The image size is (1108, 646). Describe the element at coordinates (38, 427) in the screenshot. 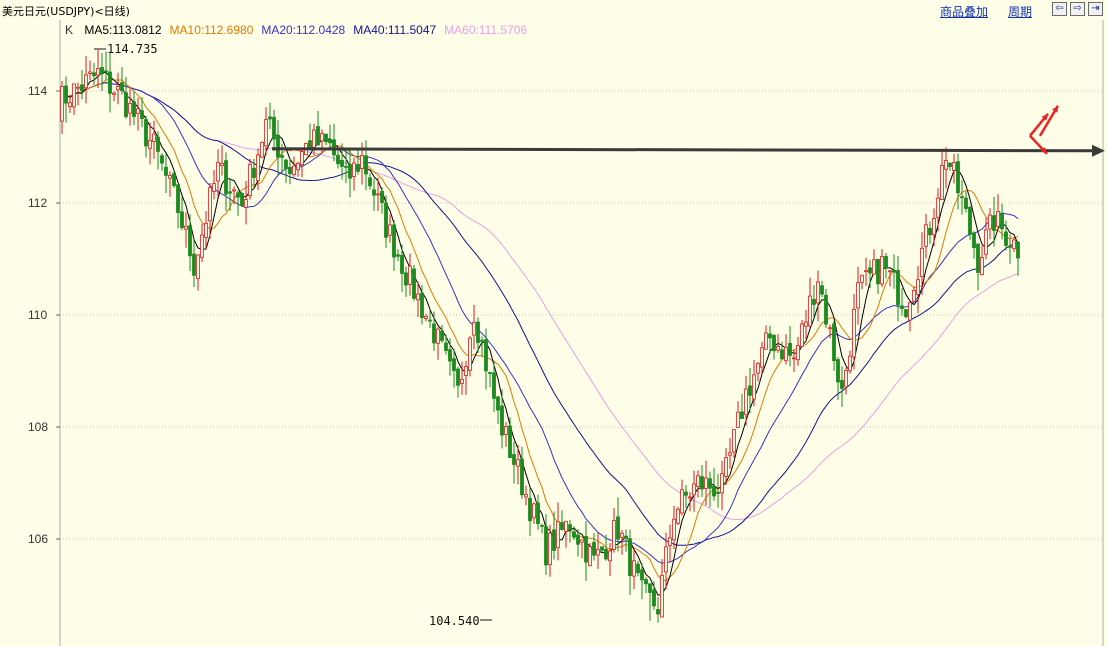

I see `y-tick-label: 108` at that location.